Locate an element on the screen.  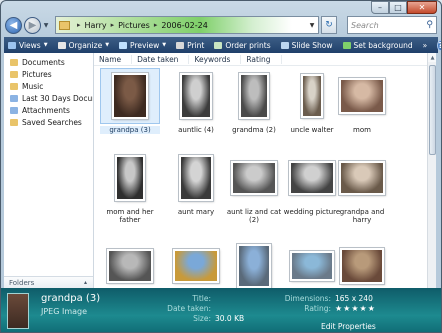
rating-stars: ★★★★★ is located at coordinates (355, 308).